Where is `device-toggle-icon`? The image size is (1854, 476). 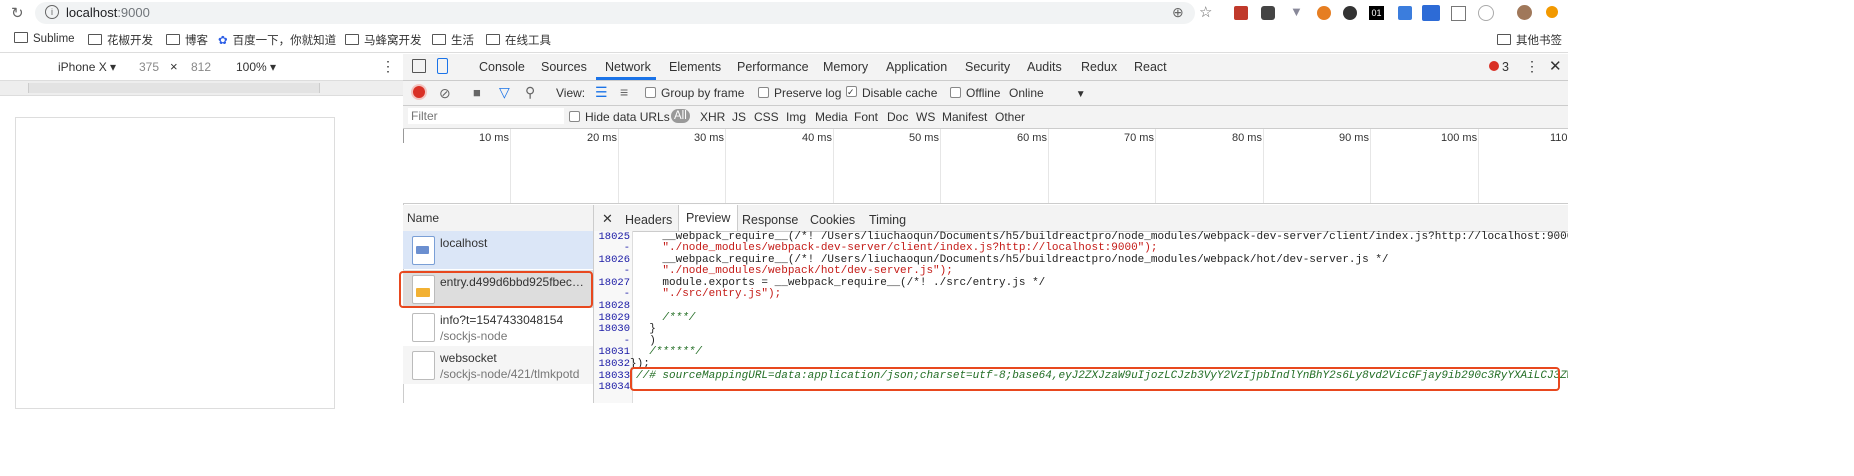
device-toggle-icon is located at coordinates (442, 66).